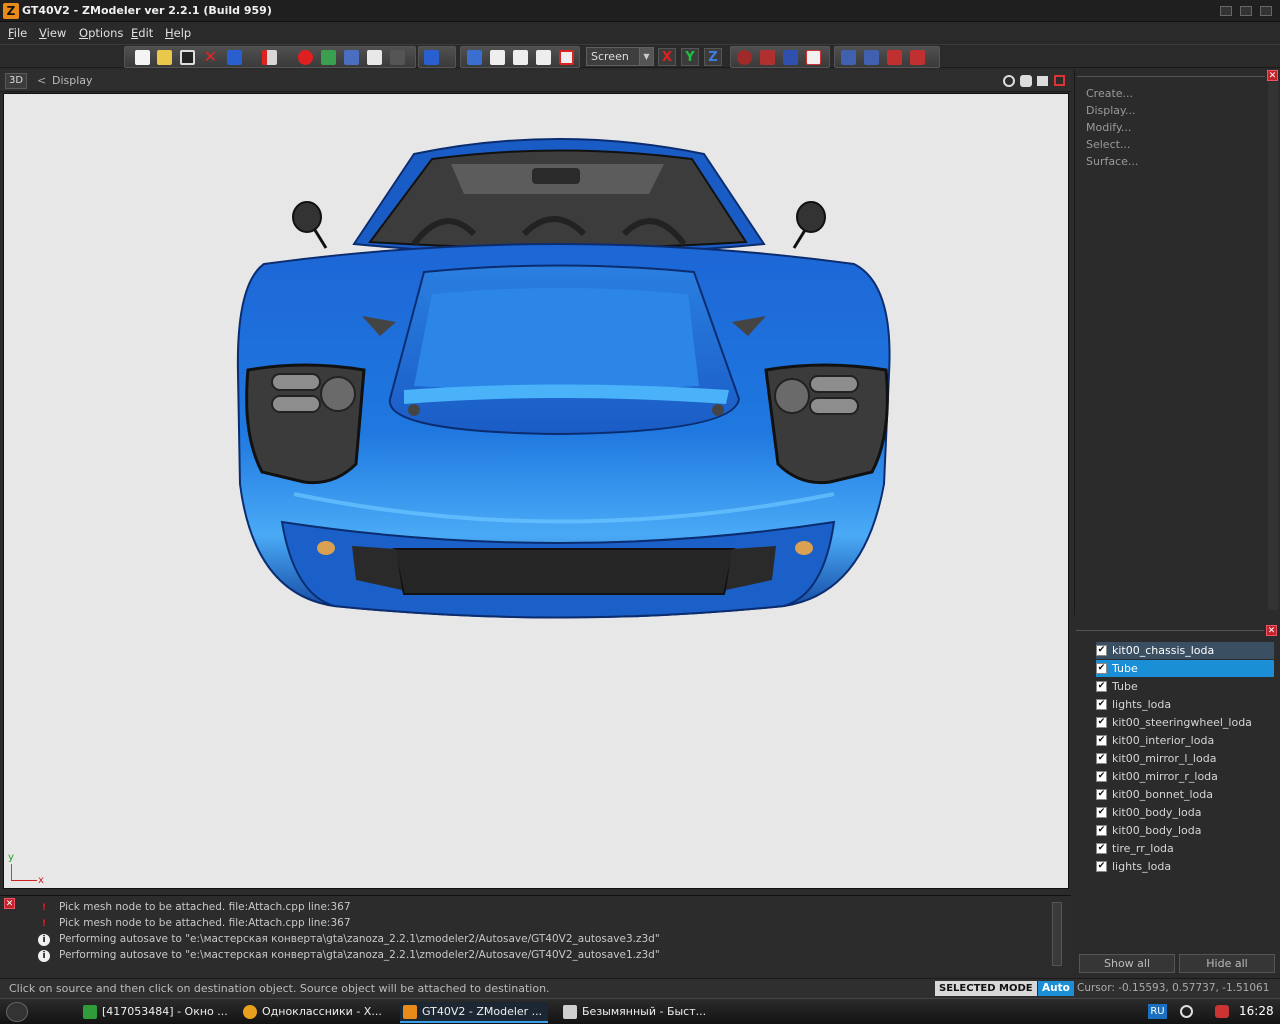 The width and height of the screenshot is (1280, 1024). What do you see at coordinates (431, 57) in the screenshot?
I see `cube-icon` at bounding box center [431, 57].